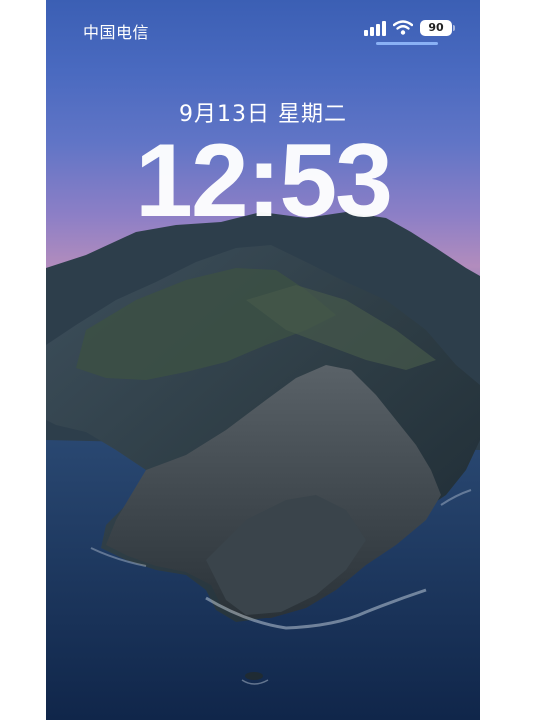 This screenshot has height=720, width=540. I want to click on signal-icon, so click(375, 28).